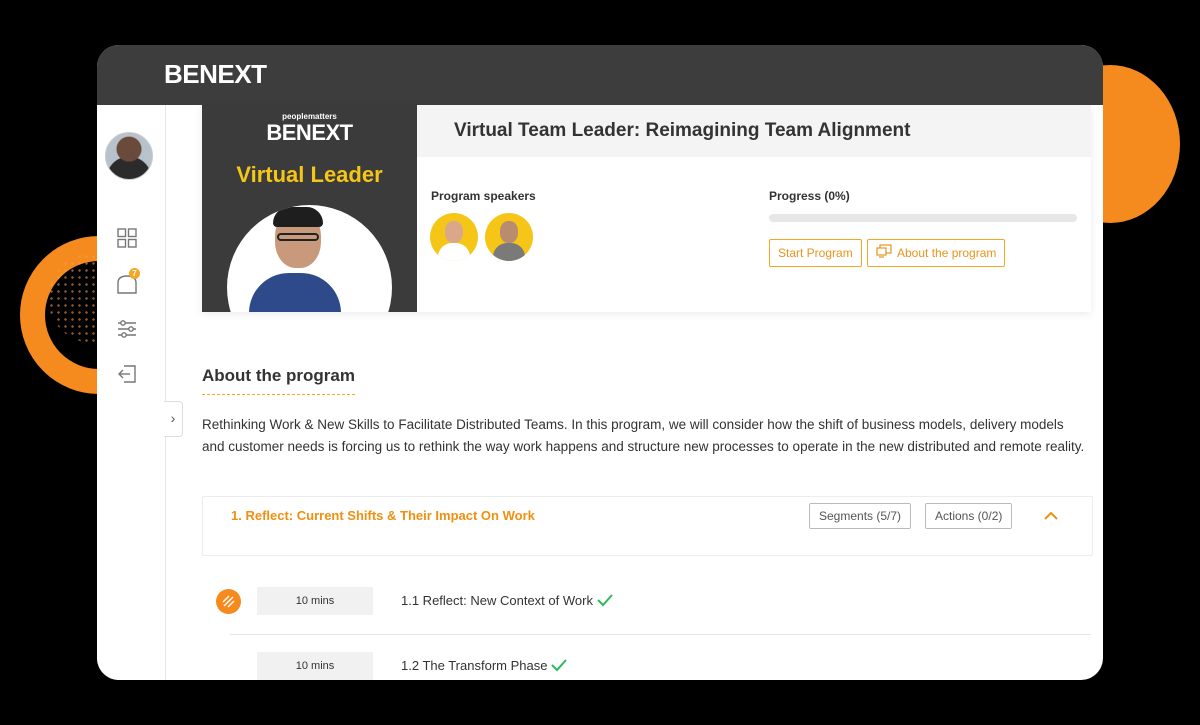 The height and width of the screenshot is (725, 1200). What do you see at coordinates (215, 74) in the screenshot?
I see `brand-logo: BENEXT` at bounding box center [215, 74].